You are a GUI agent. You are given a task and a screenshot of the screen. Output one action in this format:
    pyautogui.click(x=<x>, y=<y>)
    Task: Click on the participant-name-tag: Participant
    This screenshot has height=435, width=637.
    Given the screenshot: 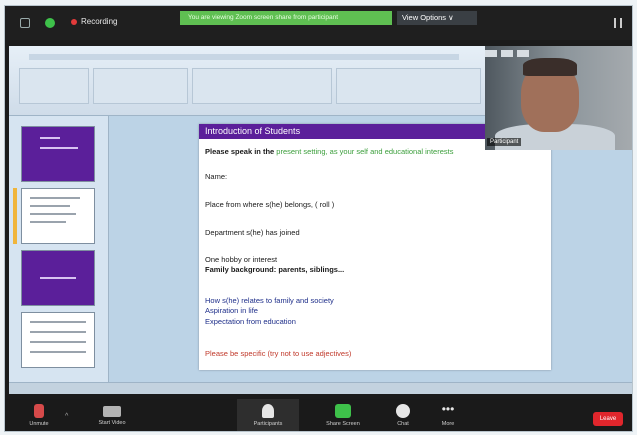 What is the action you would take?
    pyautogui.click(x=504, y=142)
    